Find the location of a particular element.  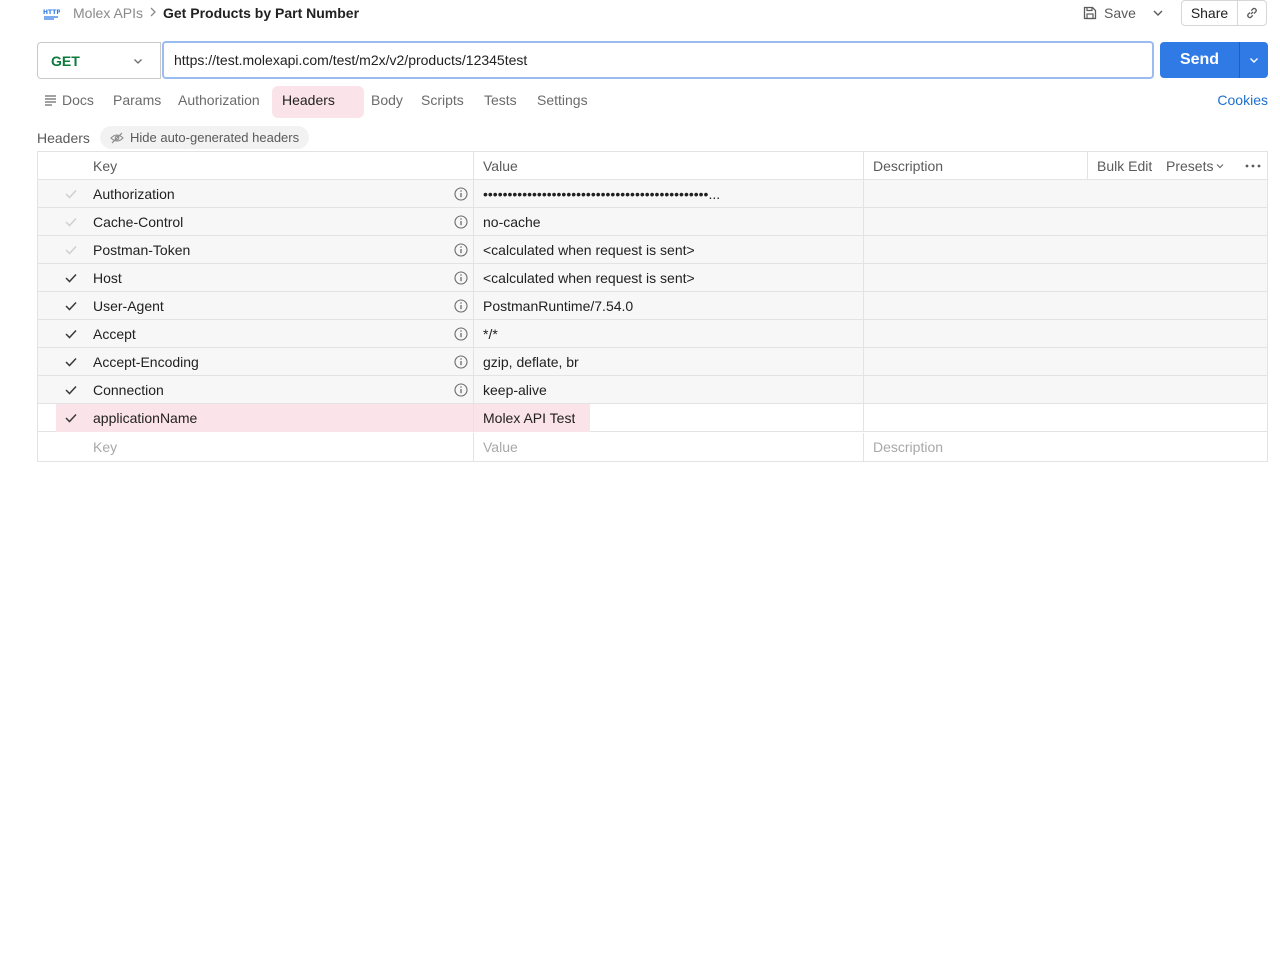

tab-headers-label: Headers is located at coordinates (308, 100).